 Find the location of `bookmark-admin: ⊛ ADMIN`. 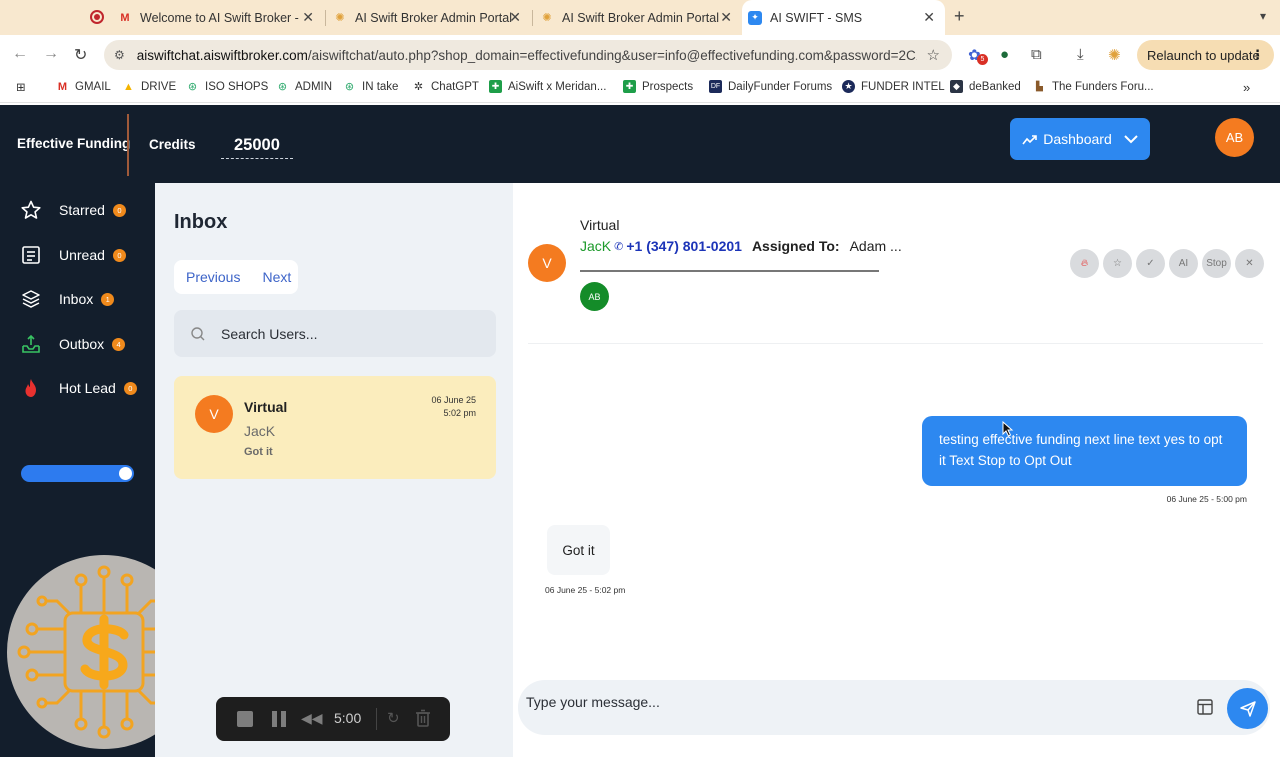

bookmark-admin: ⊛ ADMIN is located at coordinates (304, 87).